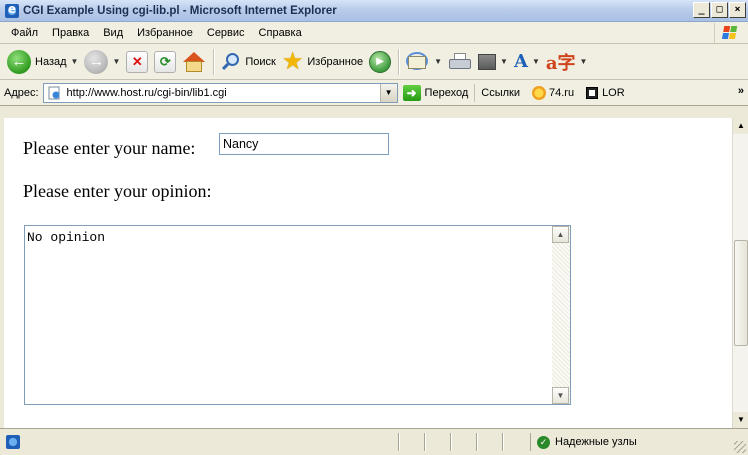  What do you see at coordinates (54, 92) in the screenshot?
I see `page-icon` at bounding box center [54, 92].